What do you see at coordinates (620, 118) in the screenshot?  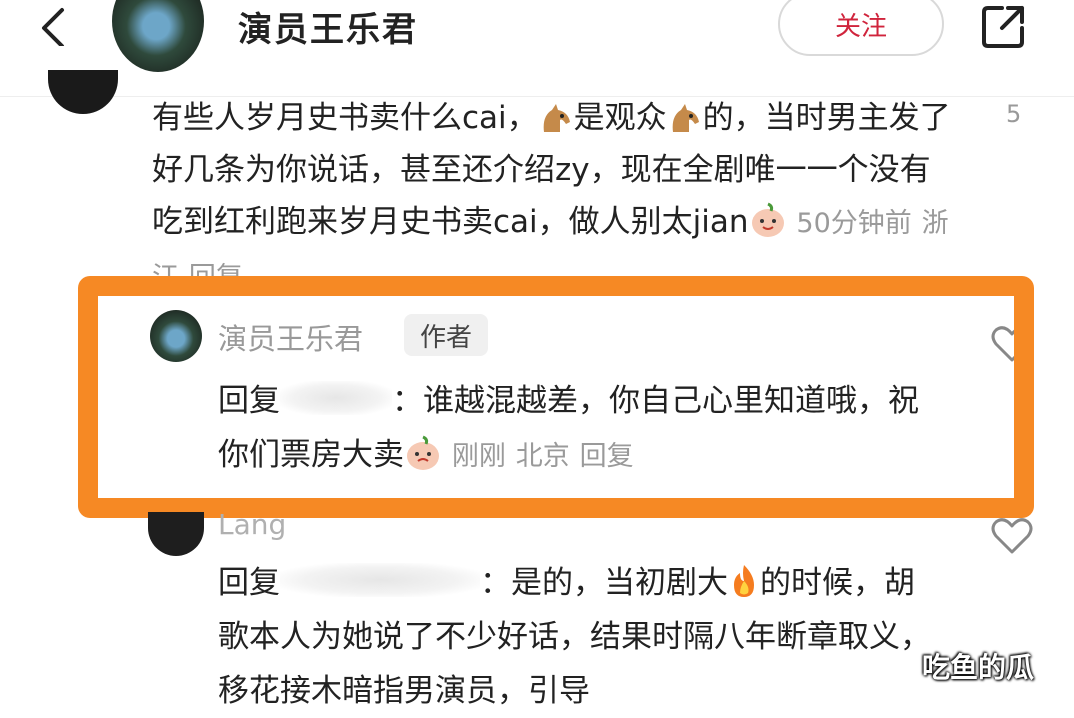 I see `comment-text-b: 是观众` at bounding box center [620, 118].